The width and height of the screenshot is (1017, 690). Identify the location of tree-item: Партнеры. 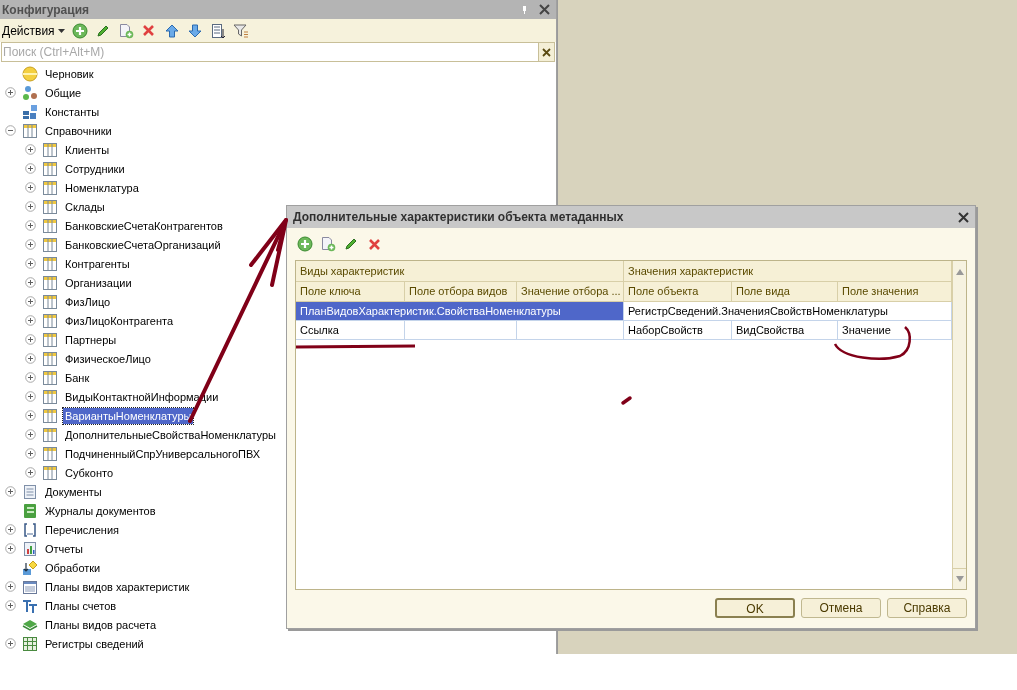
(91, 339).